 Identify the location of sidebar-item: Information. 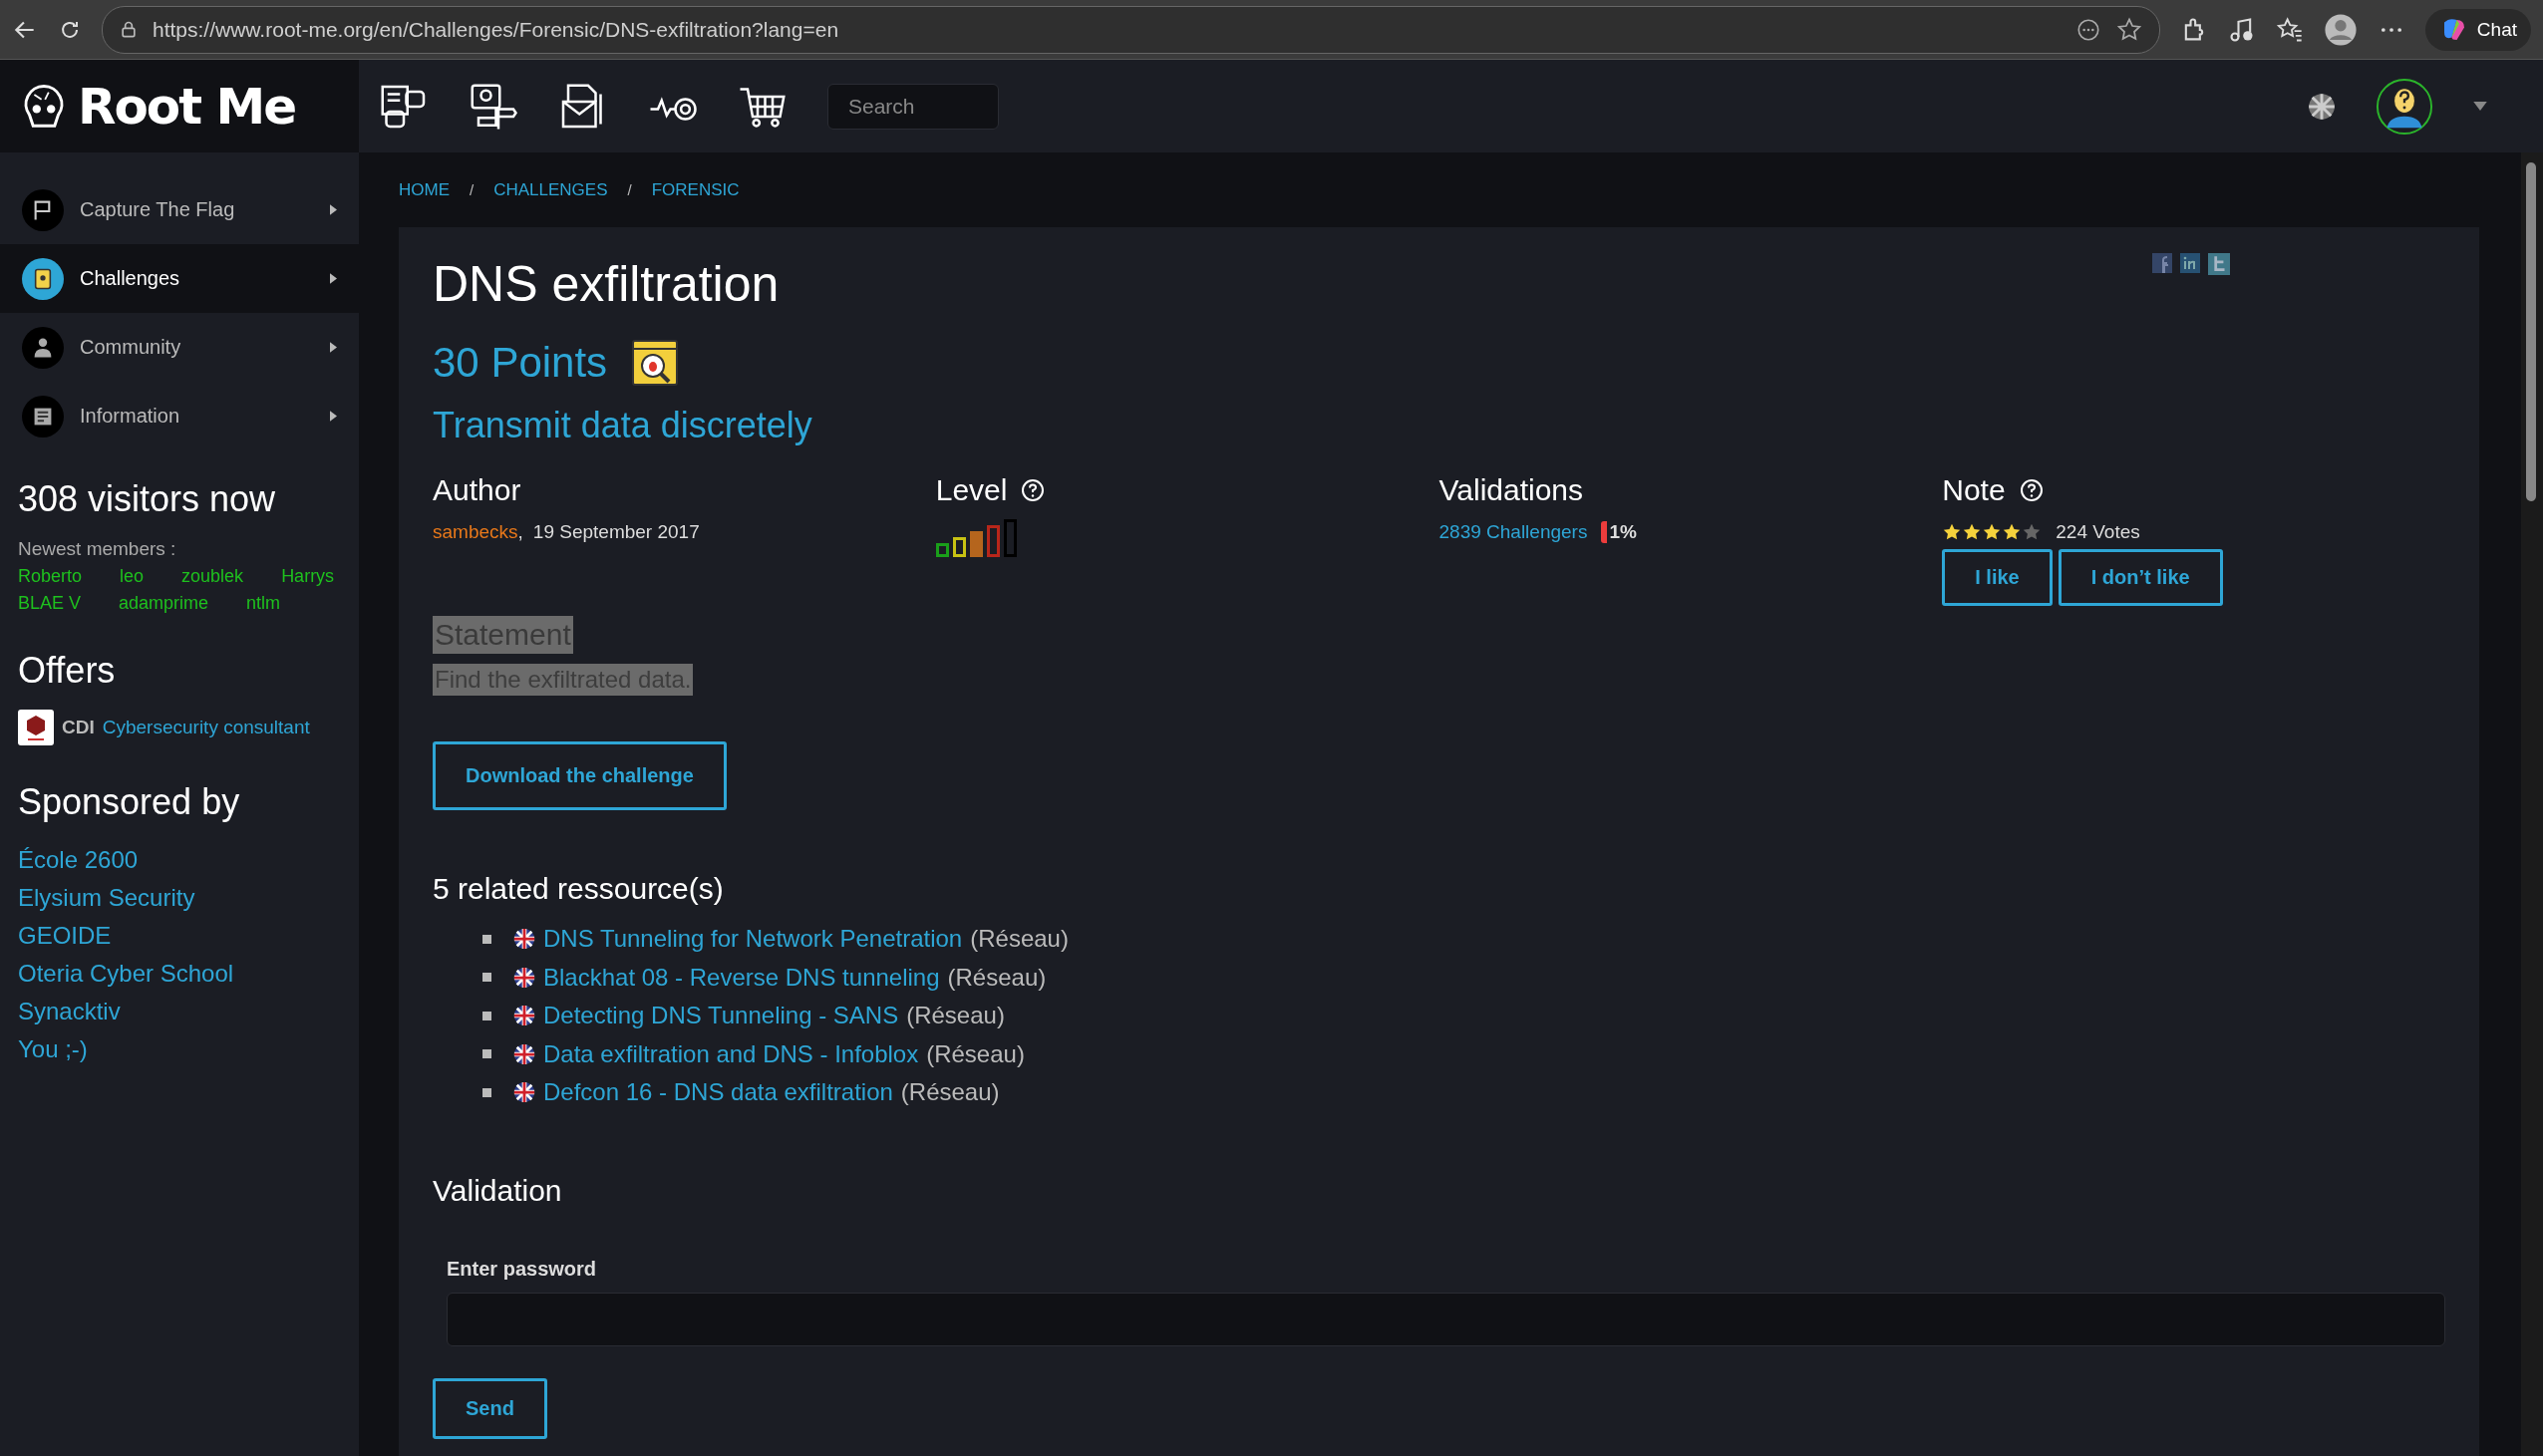
(179, 416).